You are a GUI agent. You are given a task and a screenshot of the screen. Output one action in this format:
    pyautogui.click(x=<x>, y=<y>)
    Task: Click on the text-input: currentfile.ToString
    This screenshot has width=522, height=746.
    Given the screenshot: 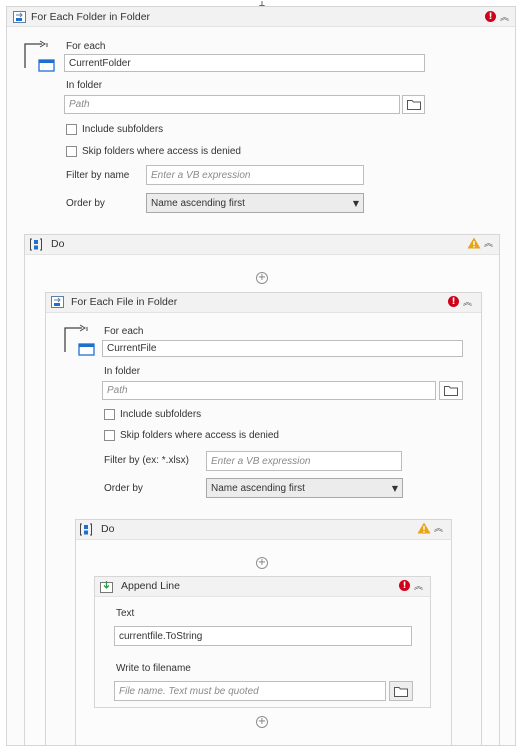 What is the action you would take?
    pyautogui.click(x=263, y=636)
    